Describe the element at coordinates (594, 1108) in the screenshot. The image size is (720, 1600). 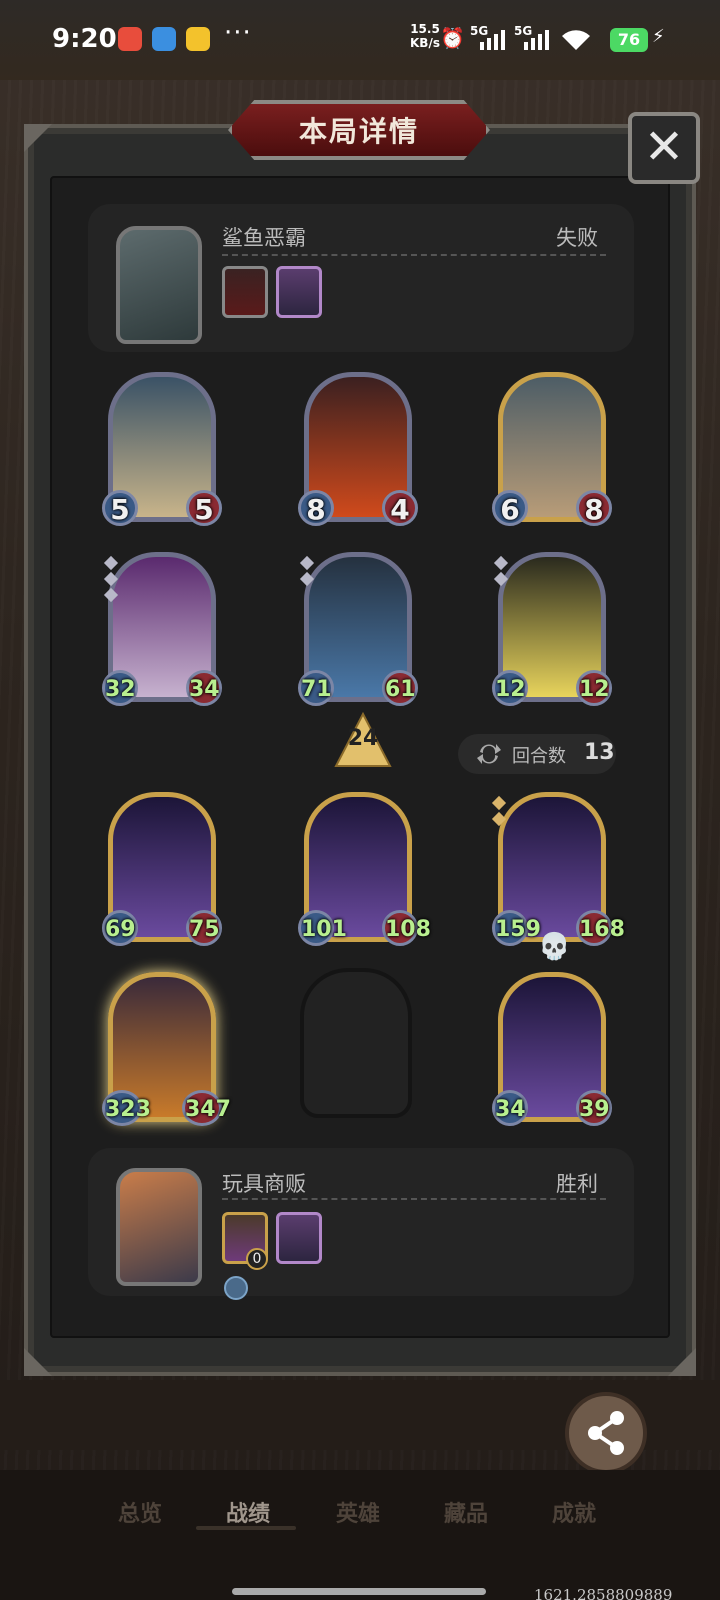
I see `minion-health: 39` at that location.